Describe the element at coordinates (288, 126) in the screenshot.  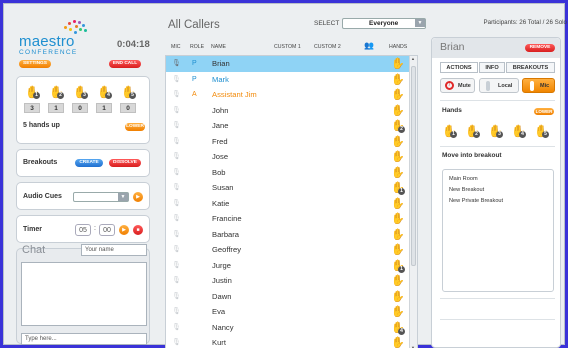
I see `caller-row: 🎙 Jane ✋ 2` at that location.